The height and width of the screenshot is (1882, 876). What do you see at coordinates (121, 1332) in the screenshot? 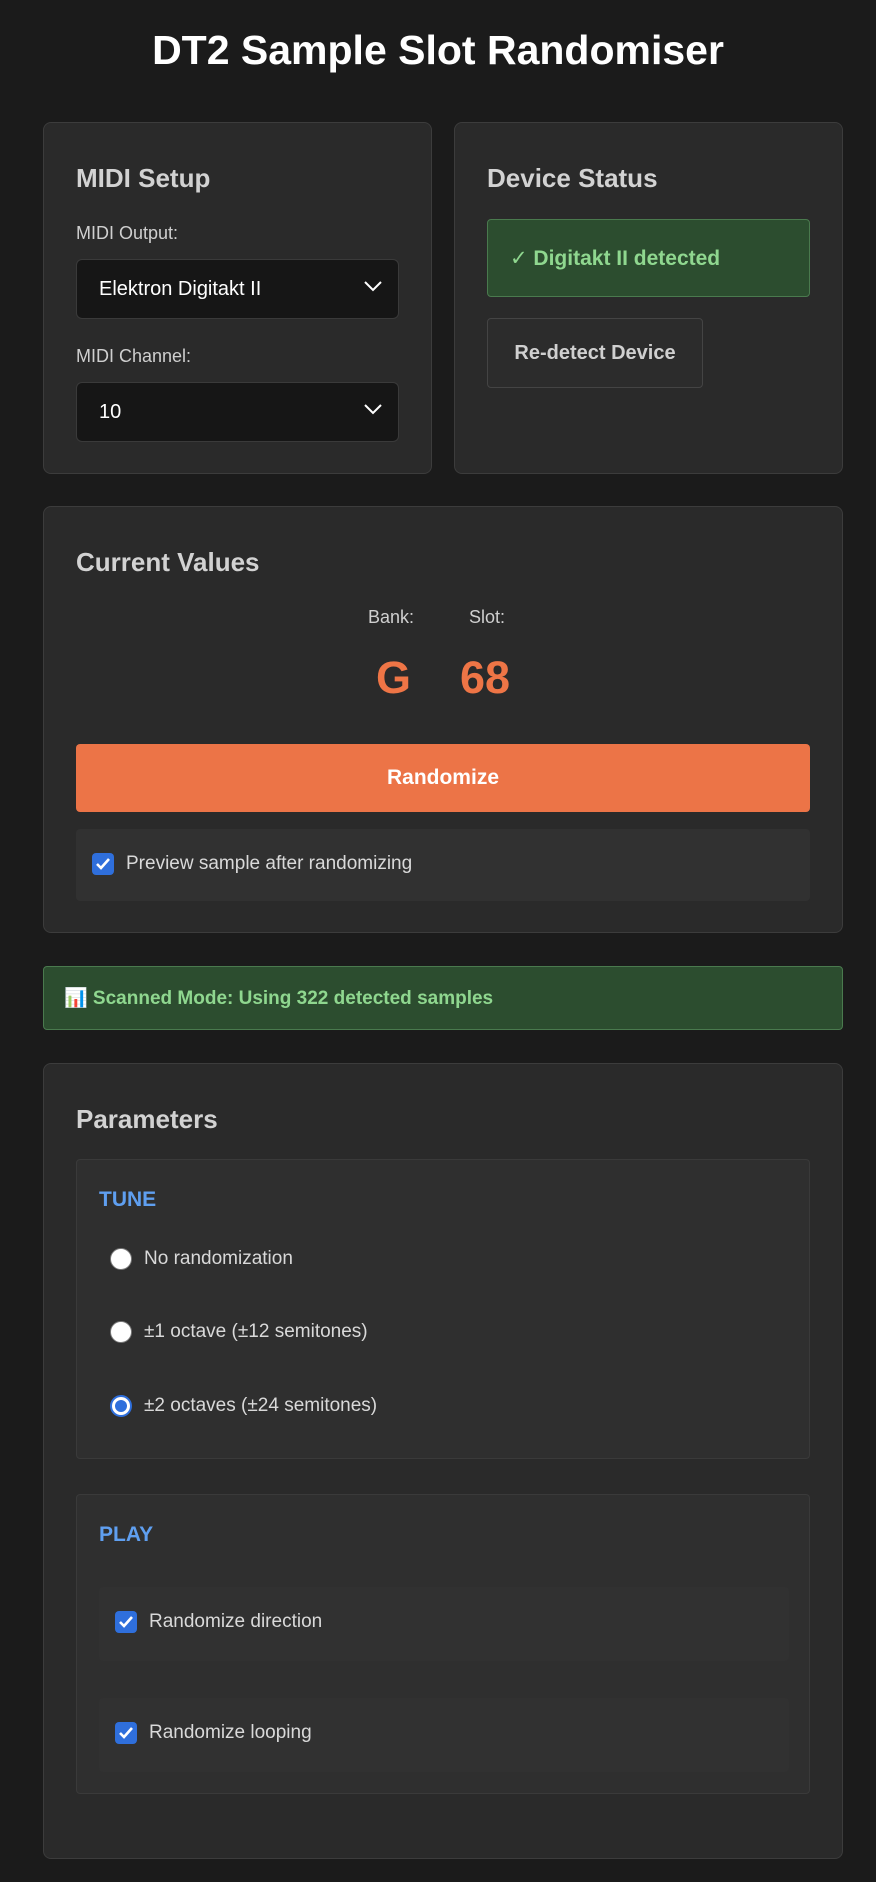
I see `tune-radio-1-octave` at bounding box center [121, 1332].